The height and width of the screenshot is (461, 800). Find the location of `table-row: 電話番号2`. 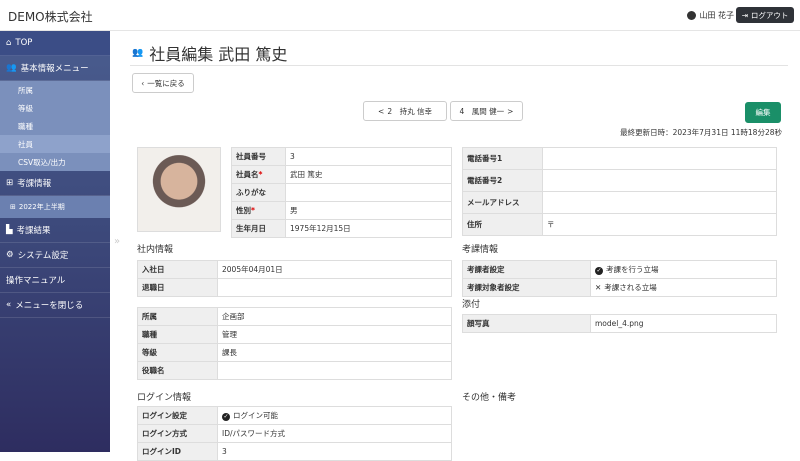

table-row: 電話番号2 is located at coordinates (619, 180).